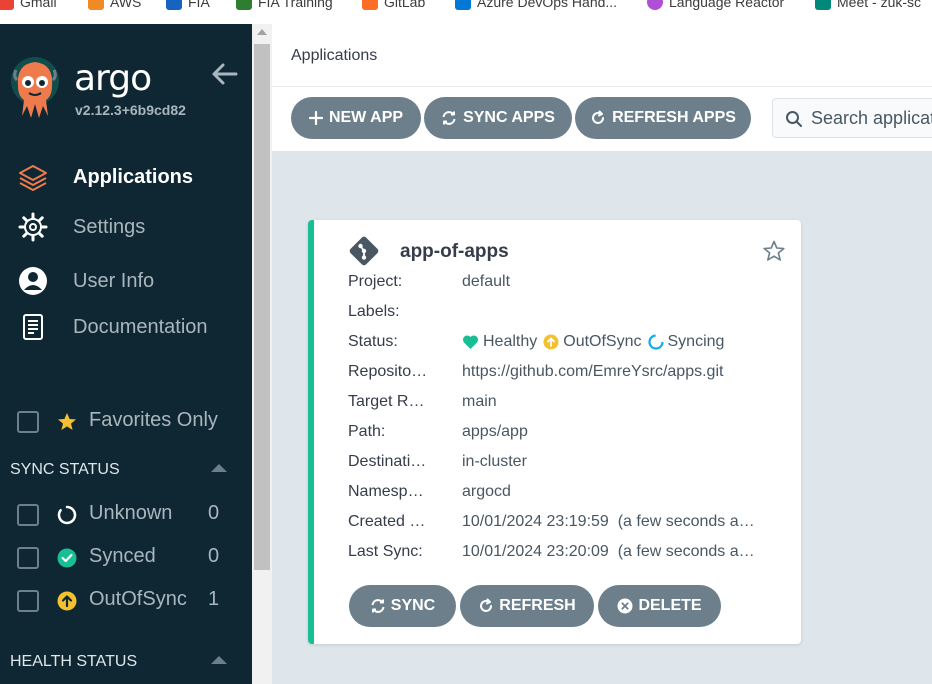  What do you see at coordinates (794, 119) in the screenshot?
I see `search-icon` at bounding box center [794, 119].